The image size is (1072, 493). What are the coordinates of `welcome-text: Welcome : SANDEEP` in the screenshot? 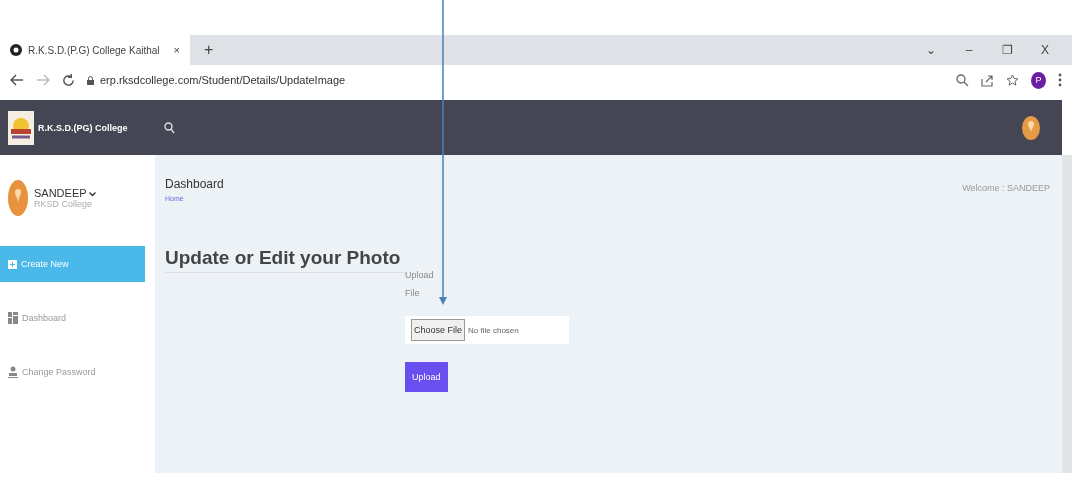 It's located at (1006, 189).